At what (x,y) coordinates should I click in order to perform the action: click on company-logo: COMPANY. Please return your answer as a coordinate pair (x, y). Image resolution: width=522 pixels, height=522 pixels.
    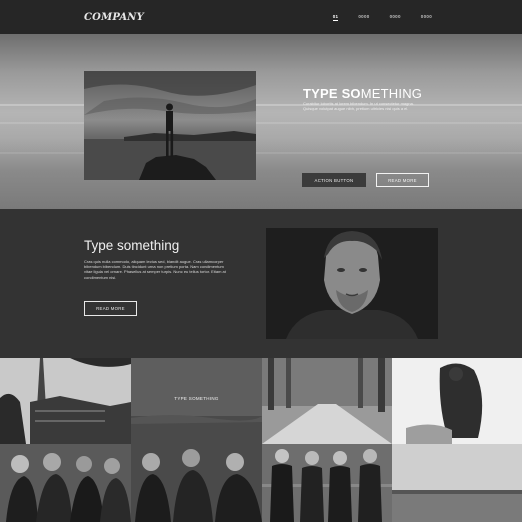
    Looking at the image, I should click on (114, 17).